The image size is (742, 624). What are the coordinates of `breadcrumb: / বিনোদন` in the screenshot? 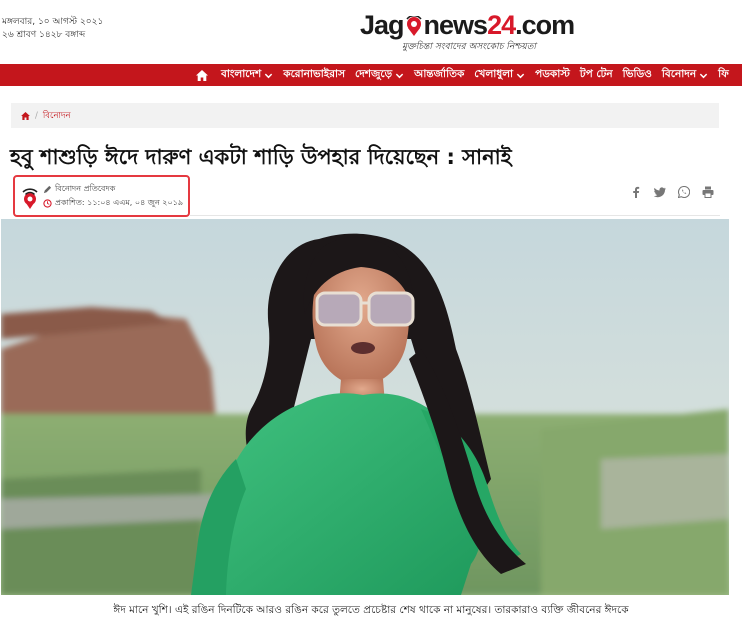 It's located at (365, 115).